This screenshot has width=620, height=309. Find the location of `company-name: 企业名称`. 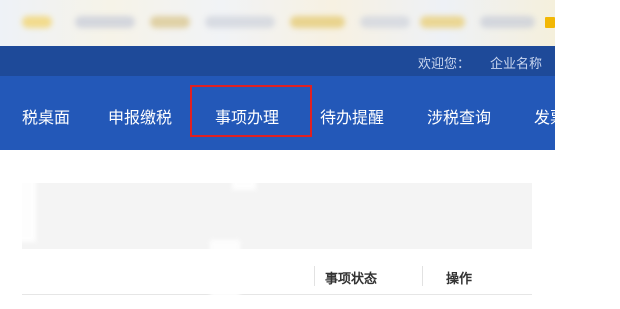

company-name: 企业名称 is located at coordinates (516, 62).